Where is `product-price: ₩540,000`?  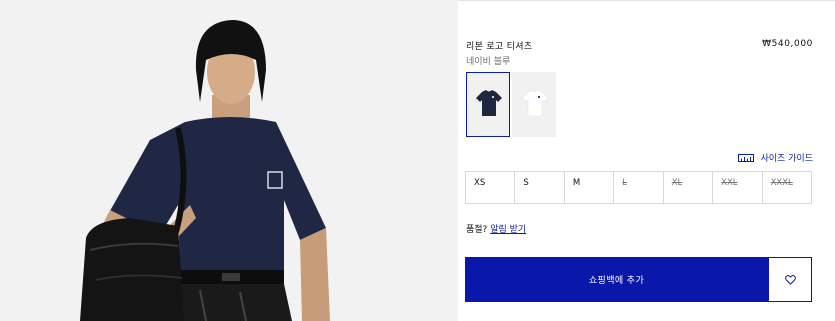 product-price: ₩540,000 is located at coordinates (787, 44).